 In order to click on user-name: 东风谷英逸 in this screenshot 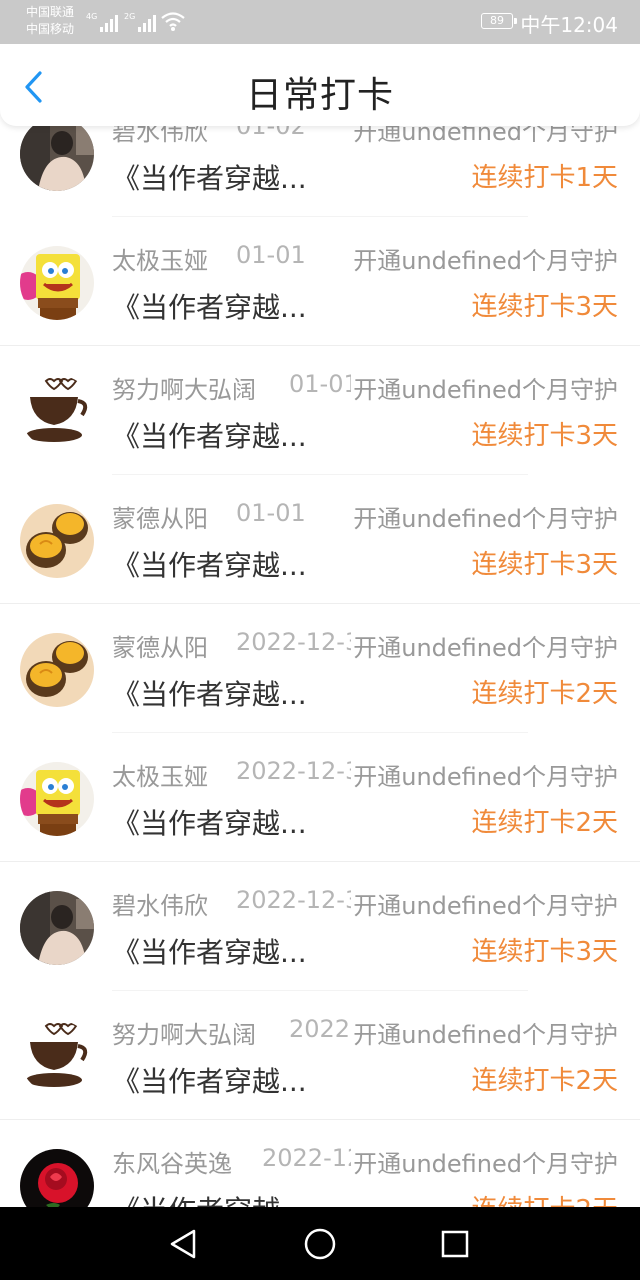, I will do `click(172, 1164)`.